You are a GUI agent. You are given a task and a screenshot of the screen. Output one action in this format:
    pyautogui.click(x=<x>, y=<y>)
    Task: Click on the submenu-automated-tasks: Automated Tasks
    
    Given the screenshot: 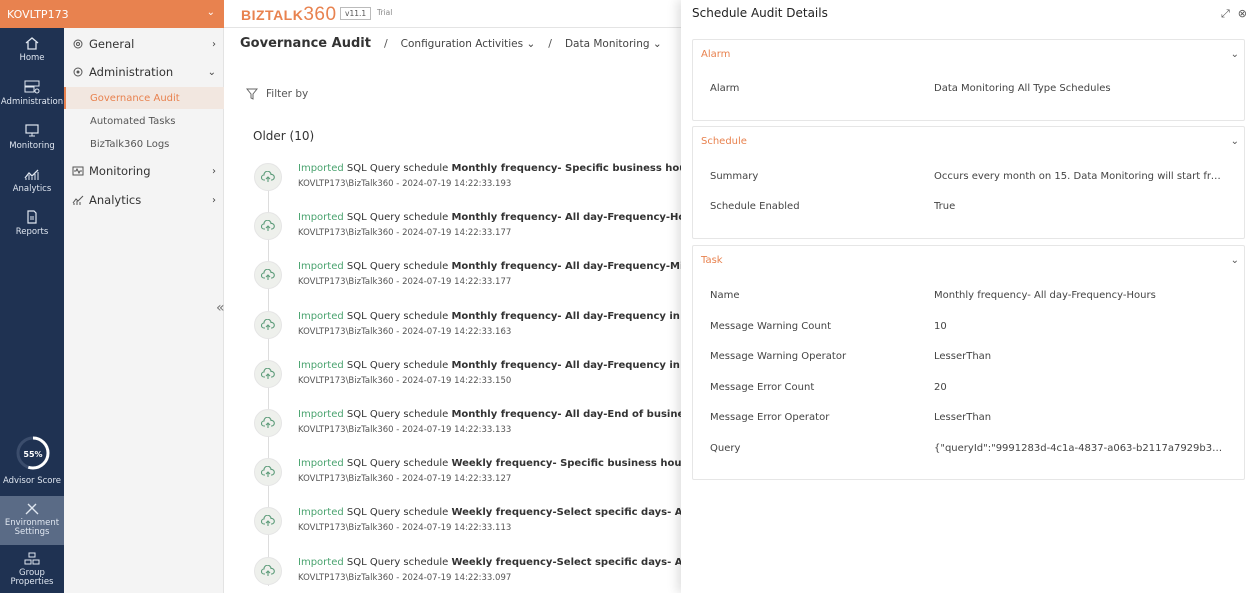 What is the action you would take?
    pyautogui.click(x=144, y=121)
    